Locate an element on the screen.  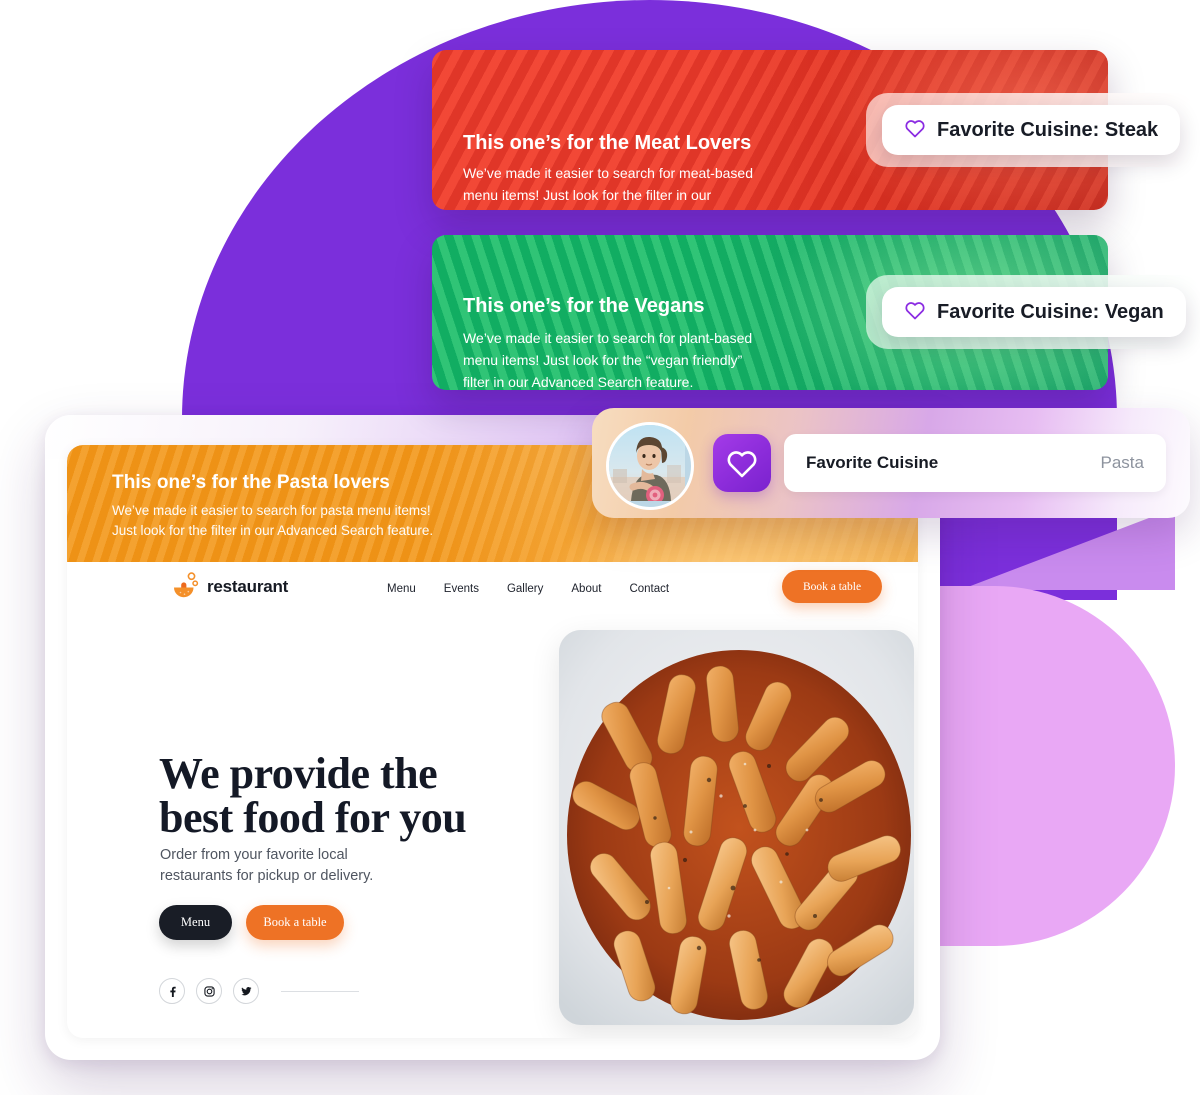
favorite-cuisine-badge-vegan: Favorite Cuisine: Vegan is located at coordinates (1033, 312).